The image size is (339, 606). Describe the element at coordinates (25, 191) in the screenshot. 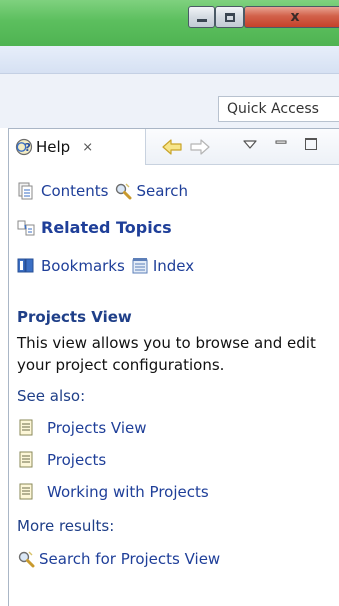

I see `contents-icon` at that location.